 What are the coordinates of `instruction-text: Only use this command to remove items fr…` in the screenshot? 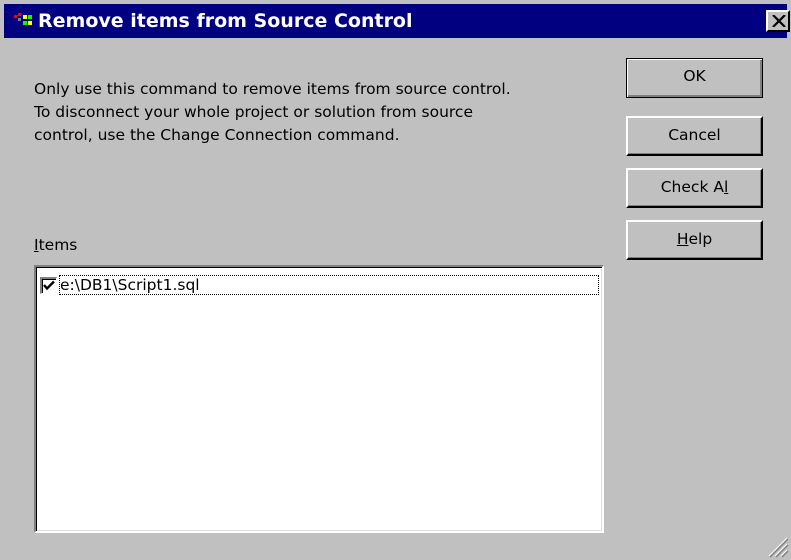 It's located at (314, 112).